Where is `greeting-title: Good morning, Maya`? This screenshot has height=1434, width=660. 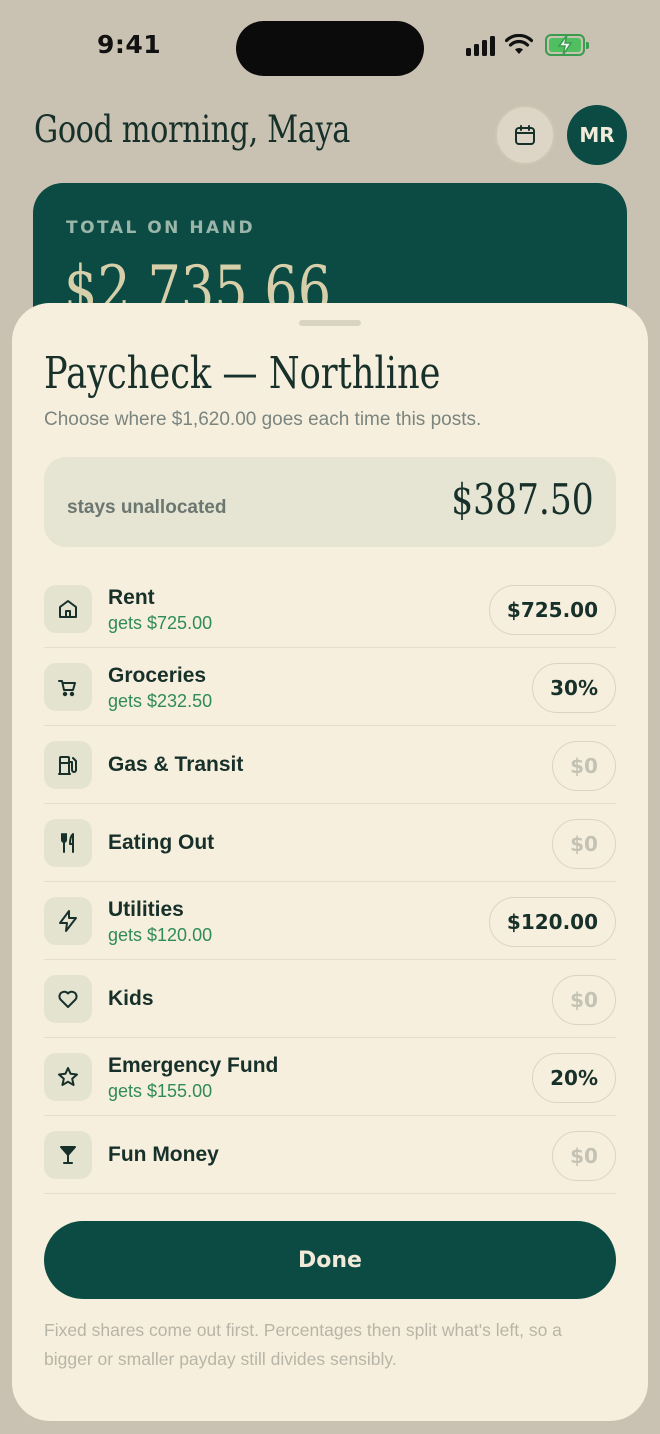
greeting-title: Good morning, Maya is located at coordinates (192, 129).